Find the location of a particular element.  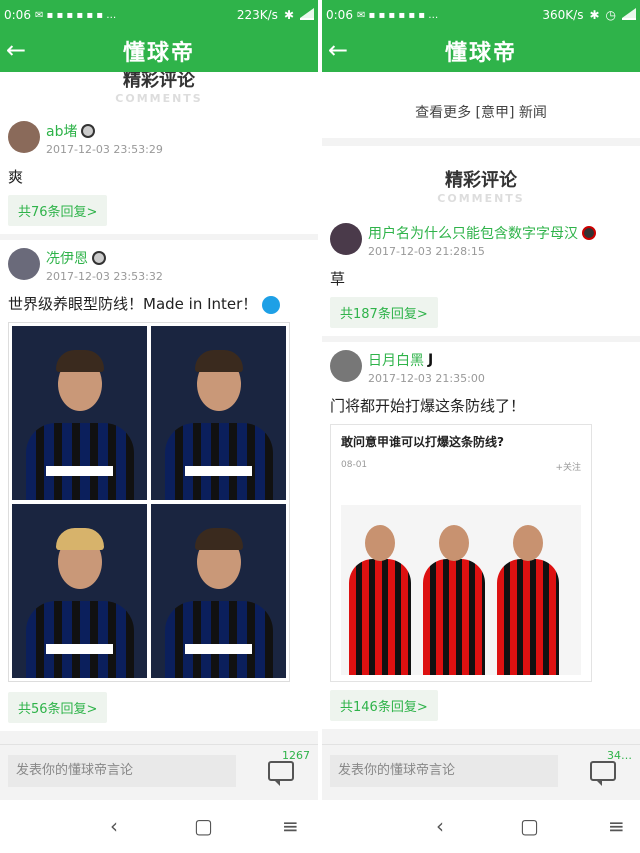

status-right: 223K/s ✱ is located at coordinates (275, 15).